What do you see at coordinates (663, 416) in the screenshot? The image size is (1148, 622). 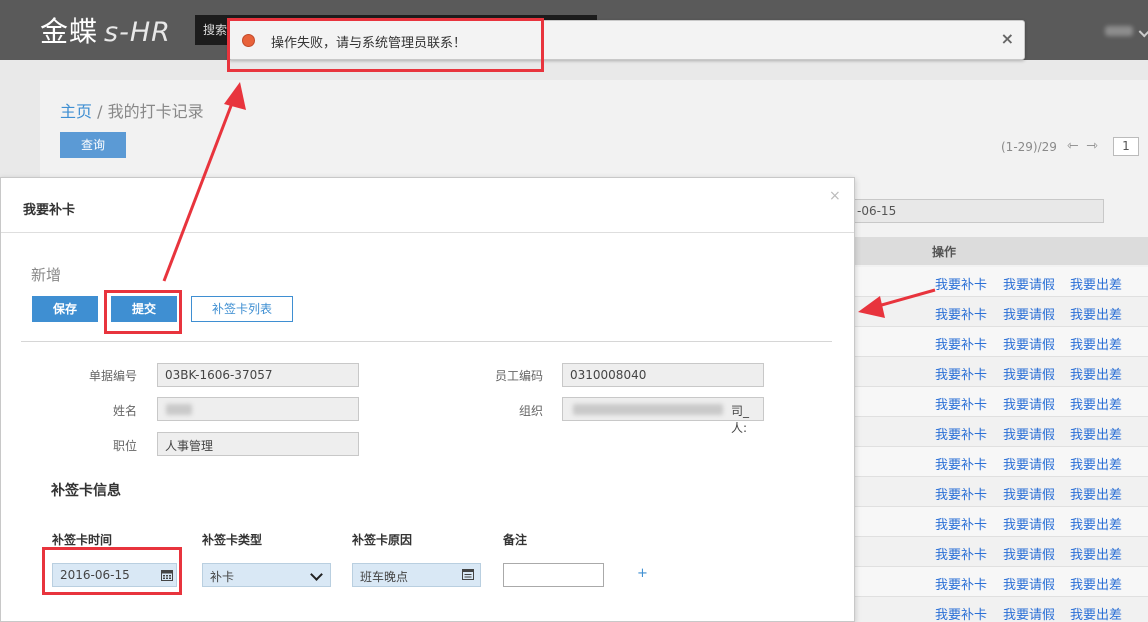 I see `org-field: 司_人:` at bounding box center [663, 416].